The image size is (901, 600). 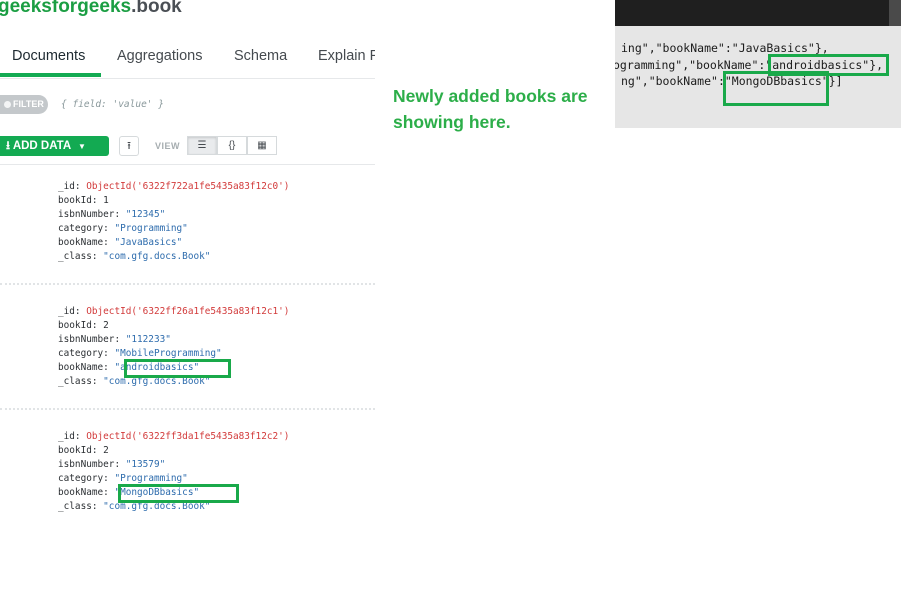 I want to click on upload-icon: ⭱, so click(x=129, y=146).